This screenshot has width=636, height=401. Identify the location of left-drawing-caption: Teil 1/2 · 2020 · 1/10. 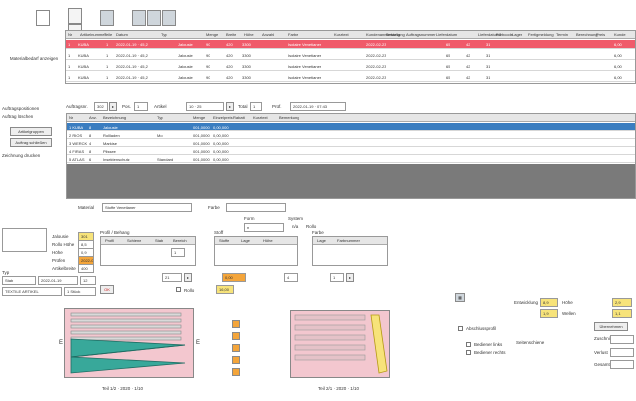
(123, 388).